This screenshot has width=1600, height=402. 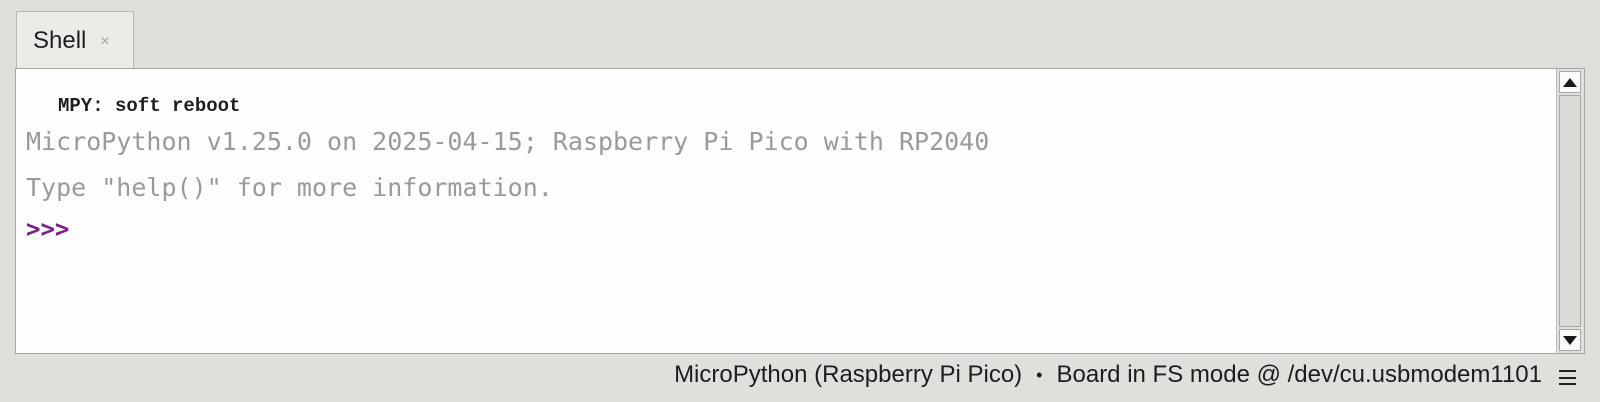 I want to click on scroll-down-button, so click(x=1570, y=340).